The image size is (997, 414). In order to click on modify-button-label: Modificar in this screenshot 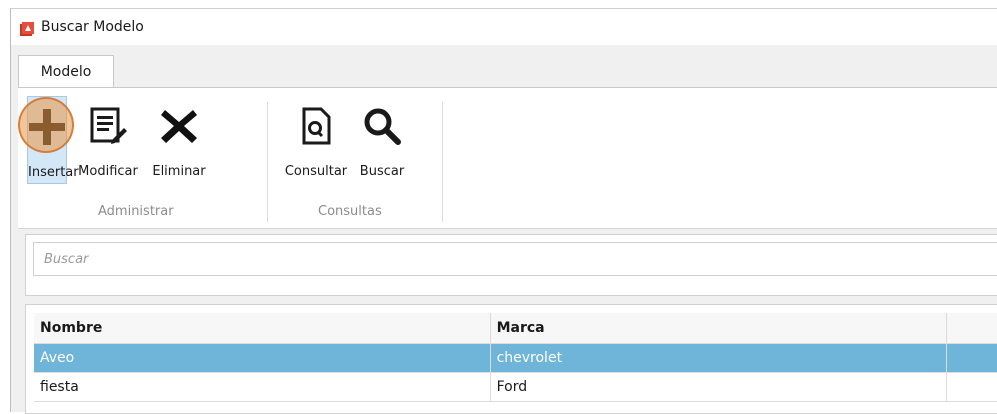, I will do `click(108, 171)`.